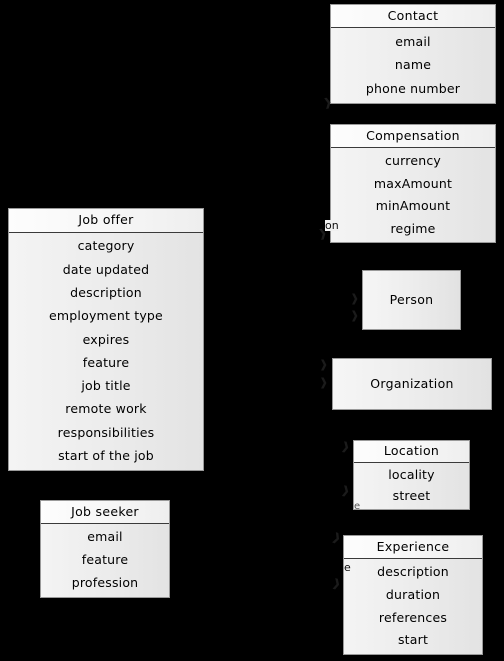 Image resolution: width=504 pixels, height=661 pixels. Describe the element at coordinates (106, 269) in the screenshot. I see `class-attribute: date updated` at that location.